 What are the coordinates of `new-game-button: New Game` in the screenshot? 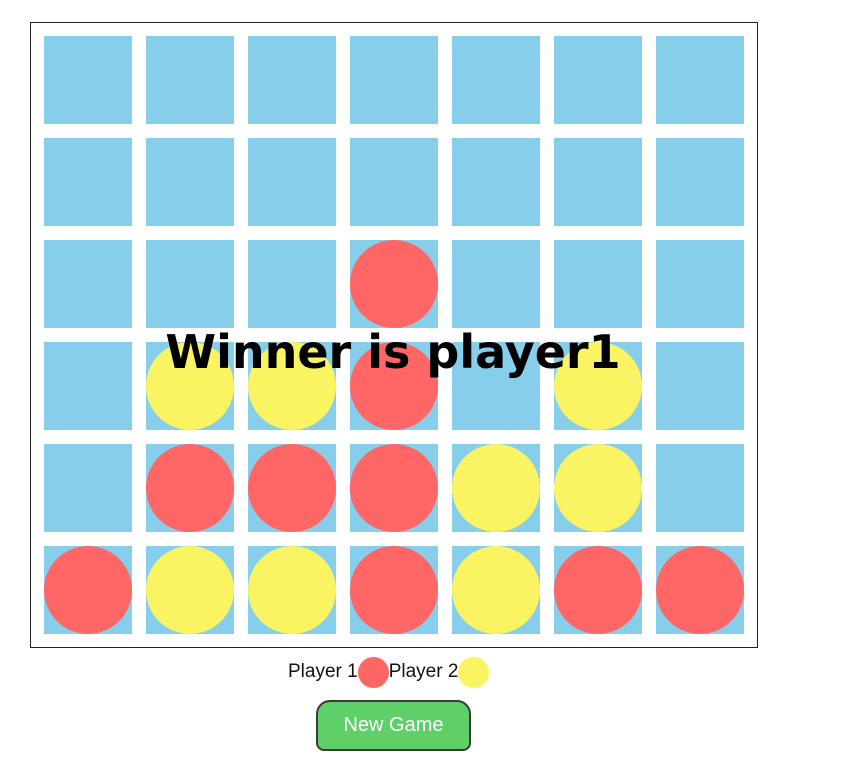 It's located at (393, 725).